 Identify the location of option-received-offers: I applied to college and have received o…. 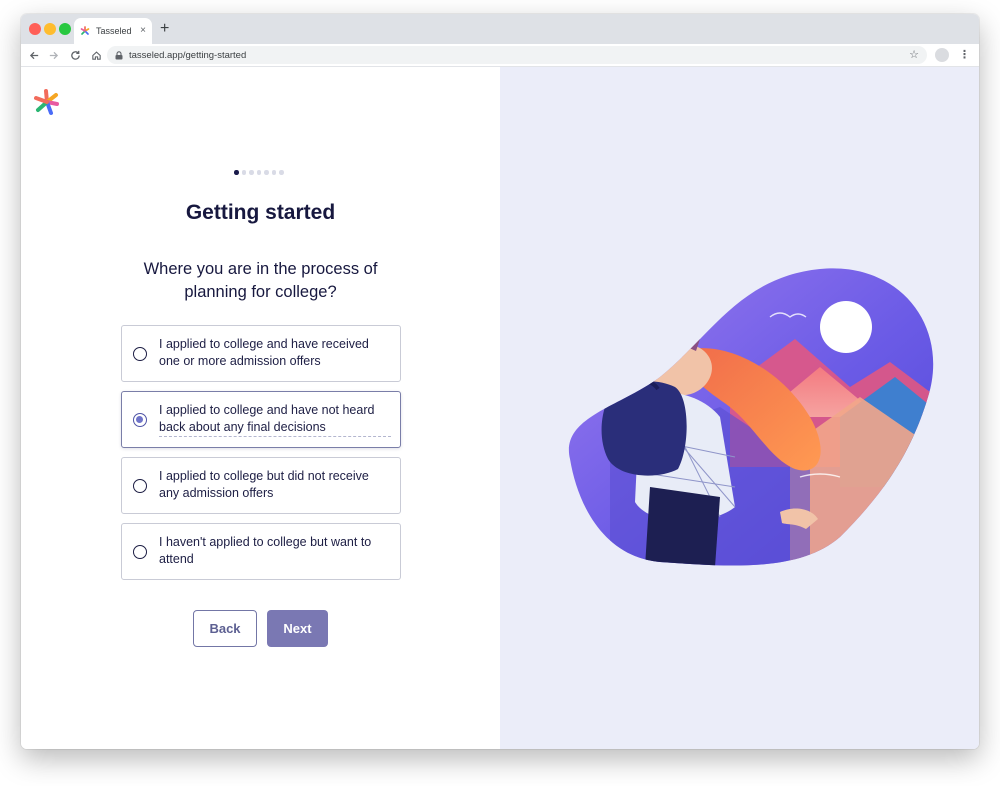
(261, 353).